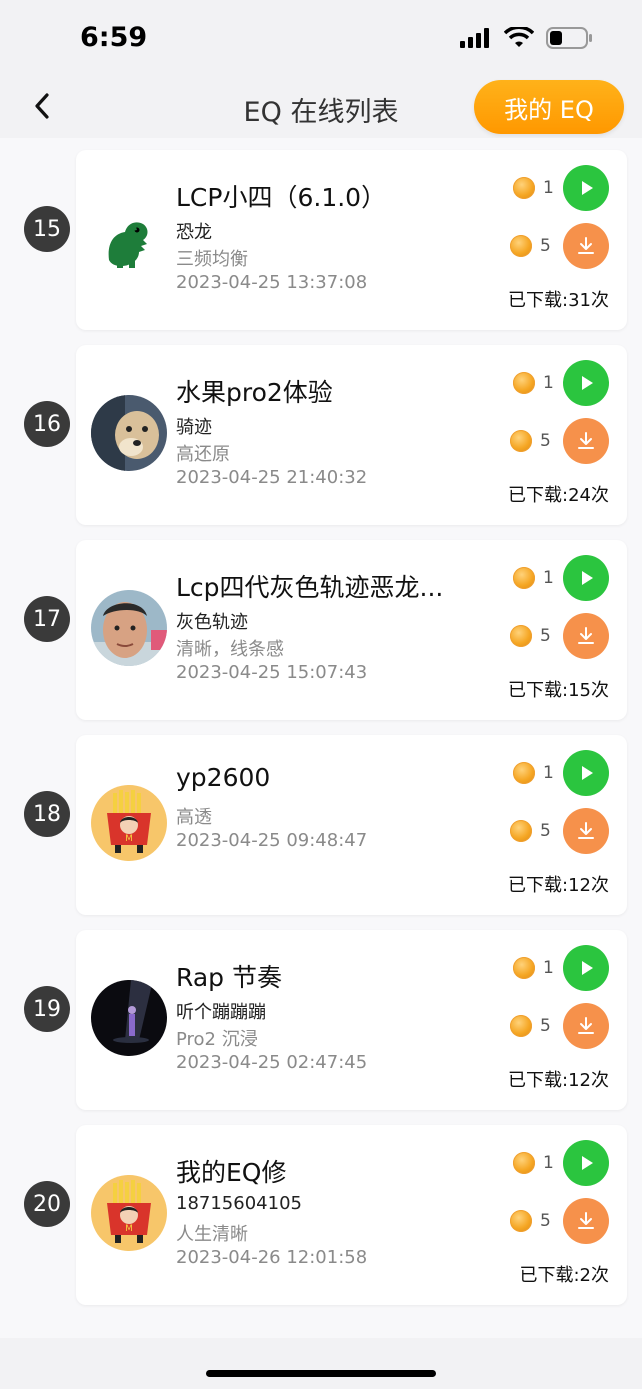 The height and width of the screenshot is (1389, 642). What do you see at coordinates (229, 977) in the screenshot?
I see `eq-title: Rap 节奏` at bounding box center [229, 977].